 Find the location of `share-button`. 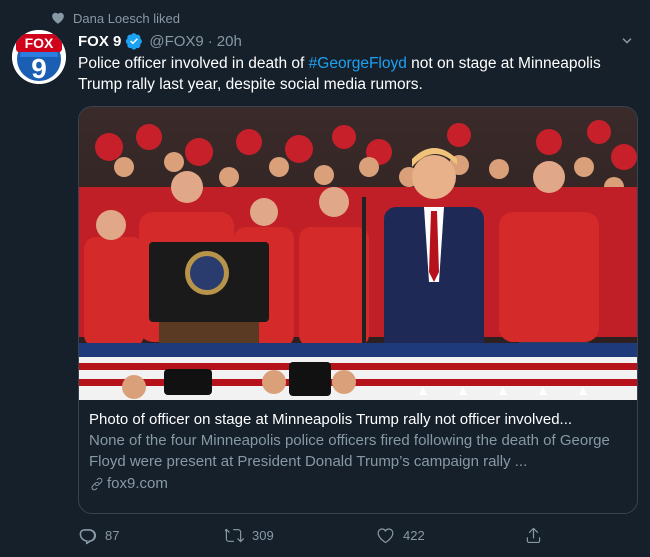

share-button is located at coordinates (533, 535).